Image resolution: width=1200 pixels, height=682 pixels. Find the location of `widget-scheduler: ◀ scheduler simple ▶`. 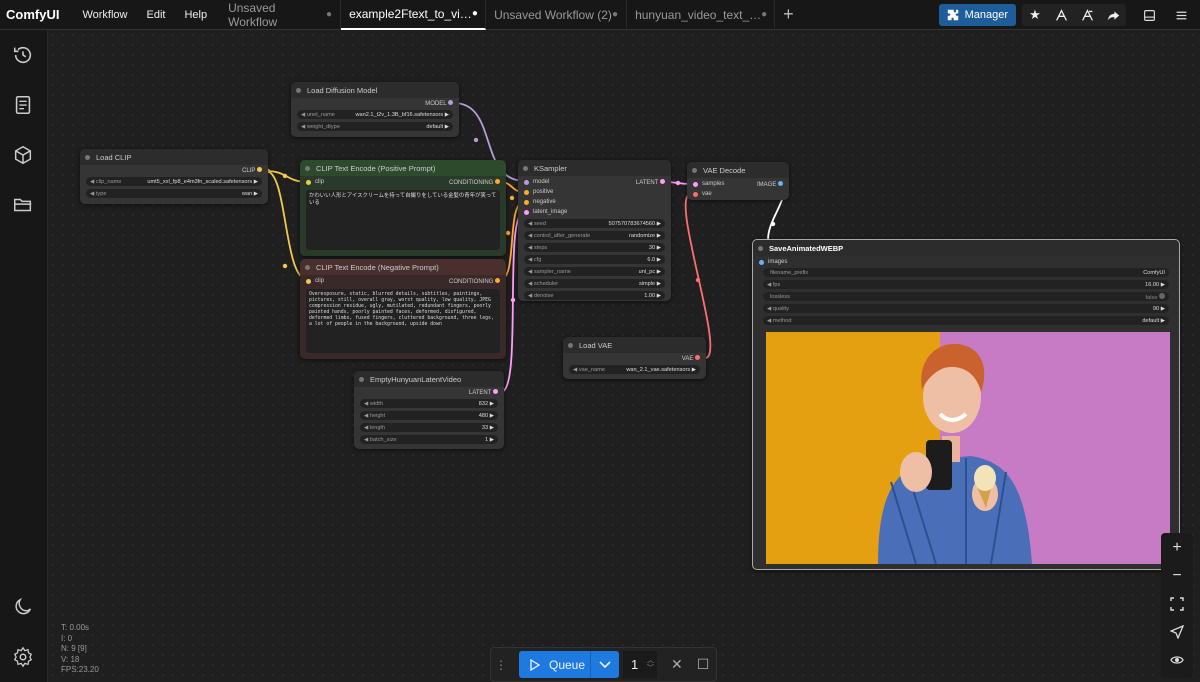

widget-scheduler: ◀ scheduler simple ▶ is located at coordinates (594, 283).